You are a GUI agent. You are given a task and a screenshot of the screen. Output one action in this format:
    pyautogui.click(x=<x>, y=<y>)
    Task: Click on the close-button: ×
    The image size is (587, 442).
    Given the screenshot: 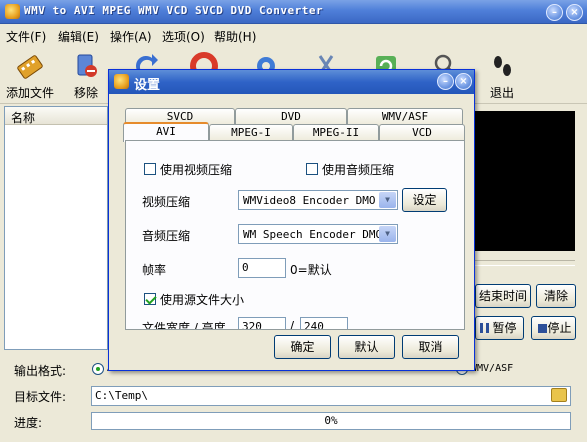 What is the action you would take?
    pyautogui.click(x=574, y=12)
    